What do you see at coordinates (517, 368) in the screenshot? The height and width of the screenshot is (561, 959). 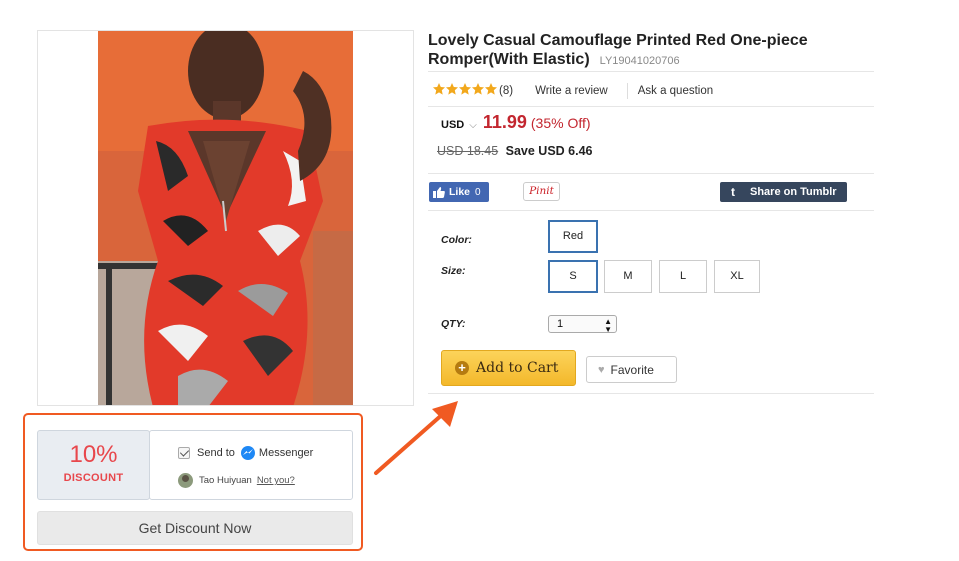 I see `add-to-cart-label: Add to Cart` at bounding box center [517, 368].